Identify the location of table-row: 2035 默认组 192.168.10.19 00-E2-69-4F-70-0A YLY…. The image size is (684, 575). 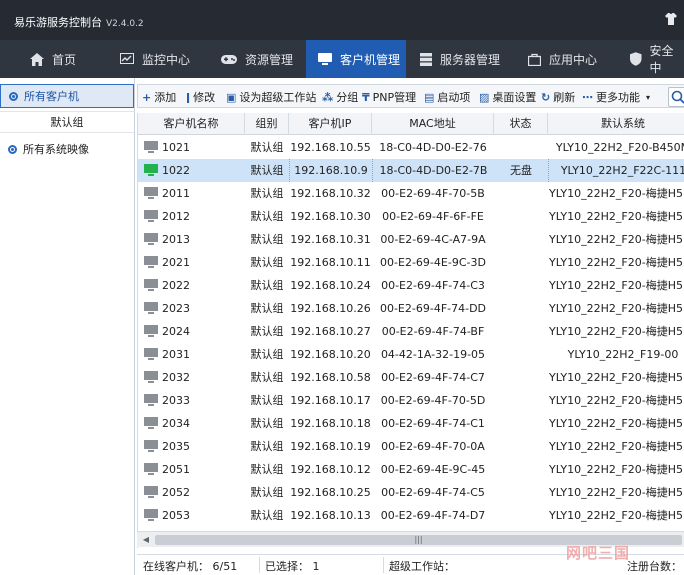
(411, 446).